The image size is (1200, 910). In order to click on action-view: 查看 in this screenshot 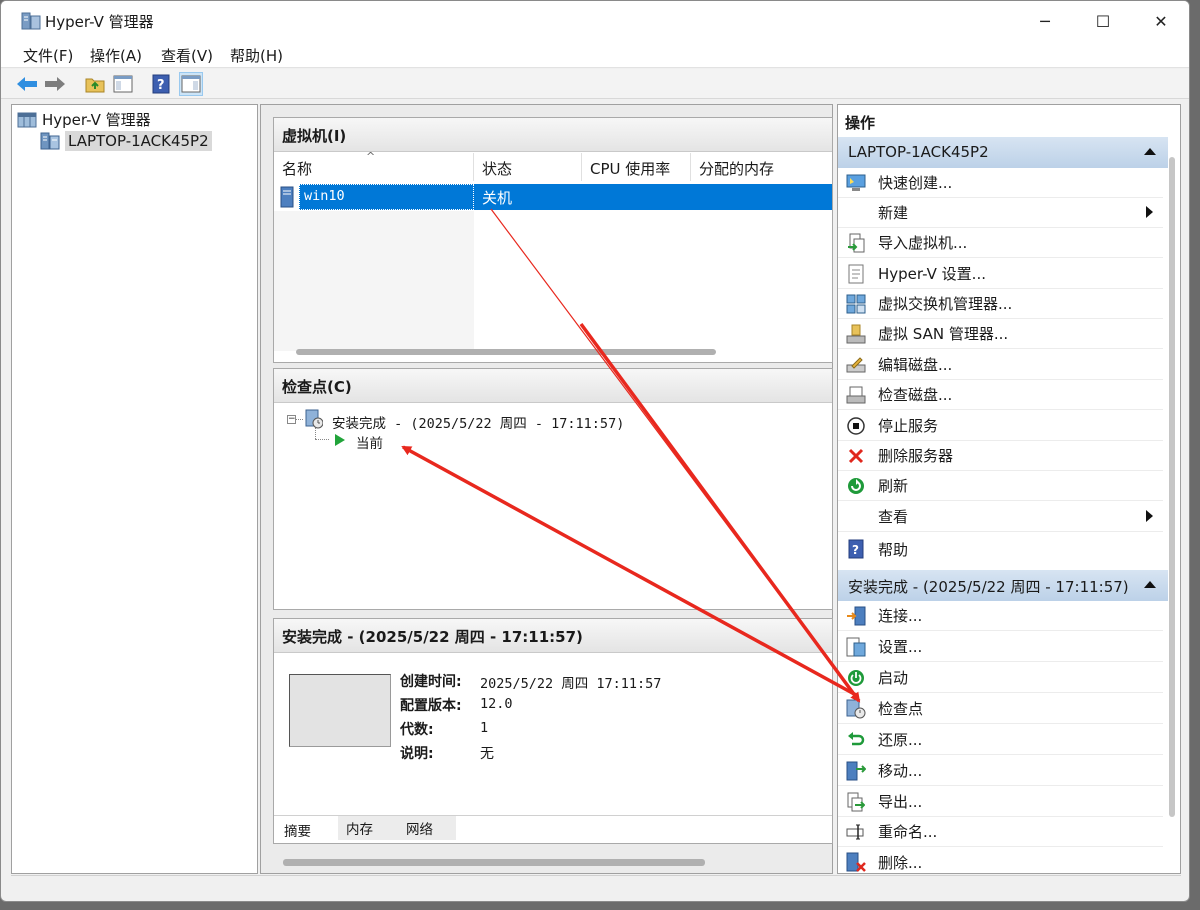, I will do `click(1000, 517)`.